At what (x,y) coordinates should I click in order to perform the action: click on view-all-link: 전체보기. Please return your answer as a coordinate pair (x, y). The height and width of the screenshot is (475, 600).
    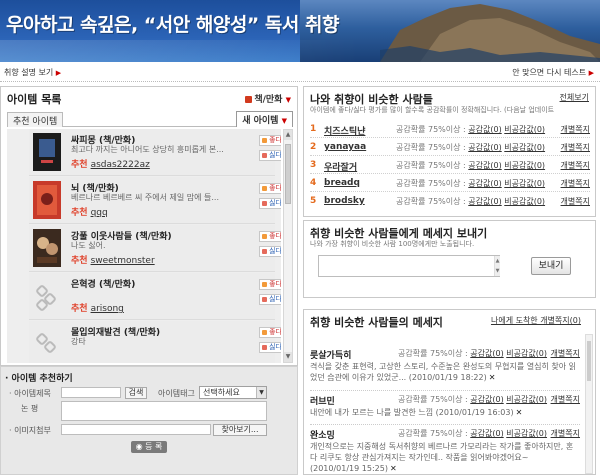
    Looking at the image, I should click on (574, 97).